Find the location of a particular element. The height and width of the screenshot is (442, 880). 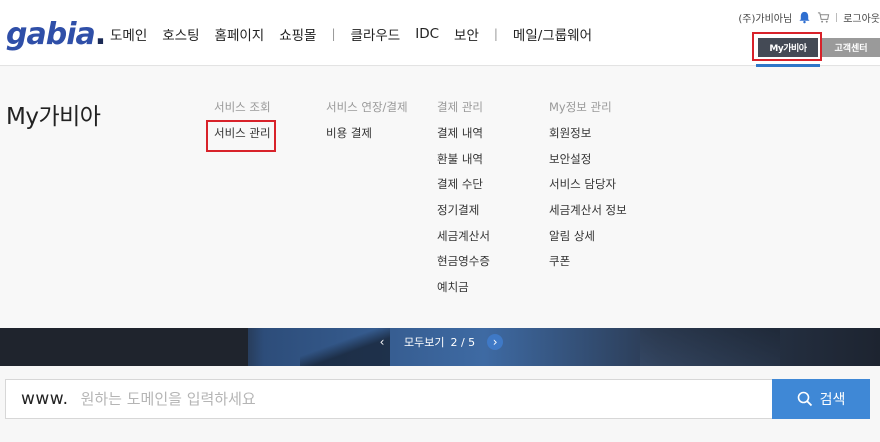

banner-page-count: 2 / 5 is located at coordinates (463, 342).